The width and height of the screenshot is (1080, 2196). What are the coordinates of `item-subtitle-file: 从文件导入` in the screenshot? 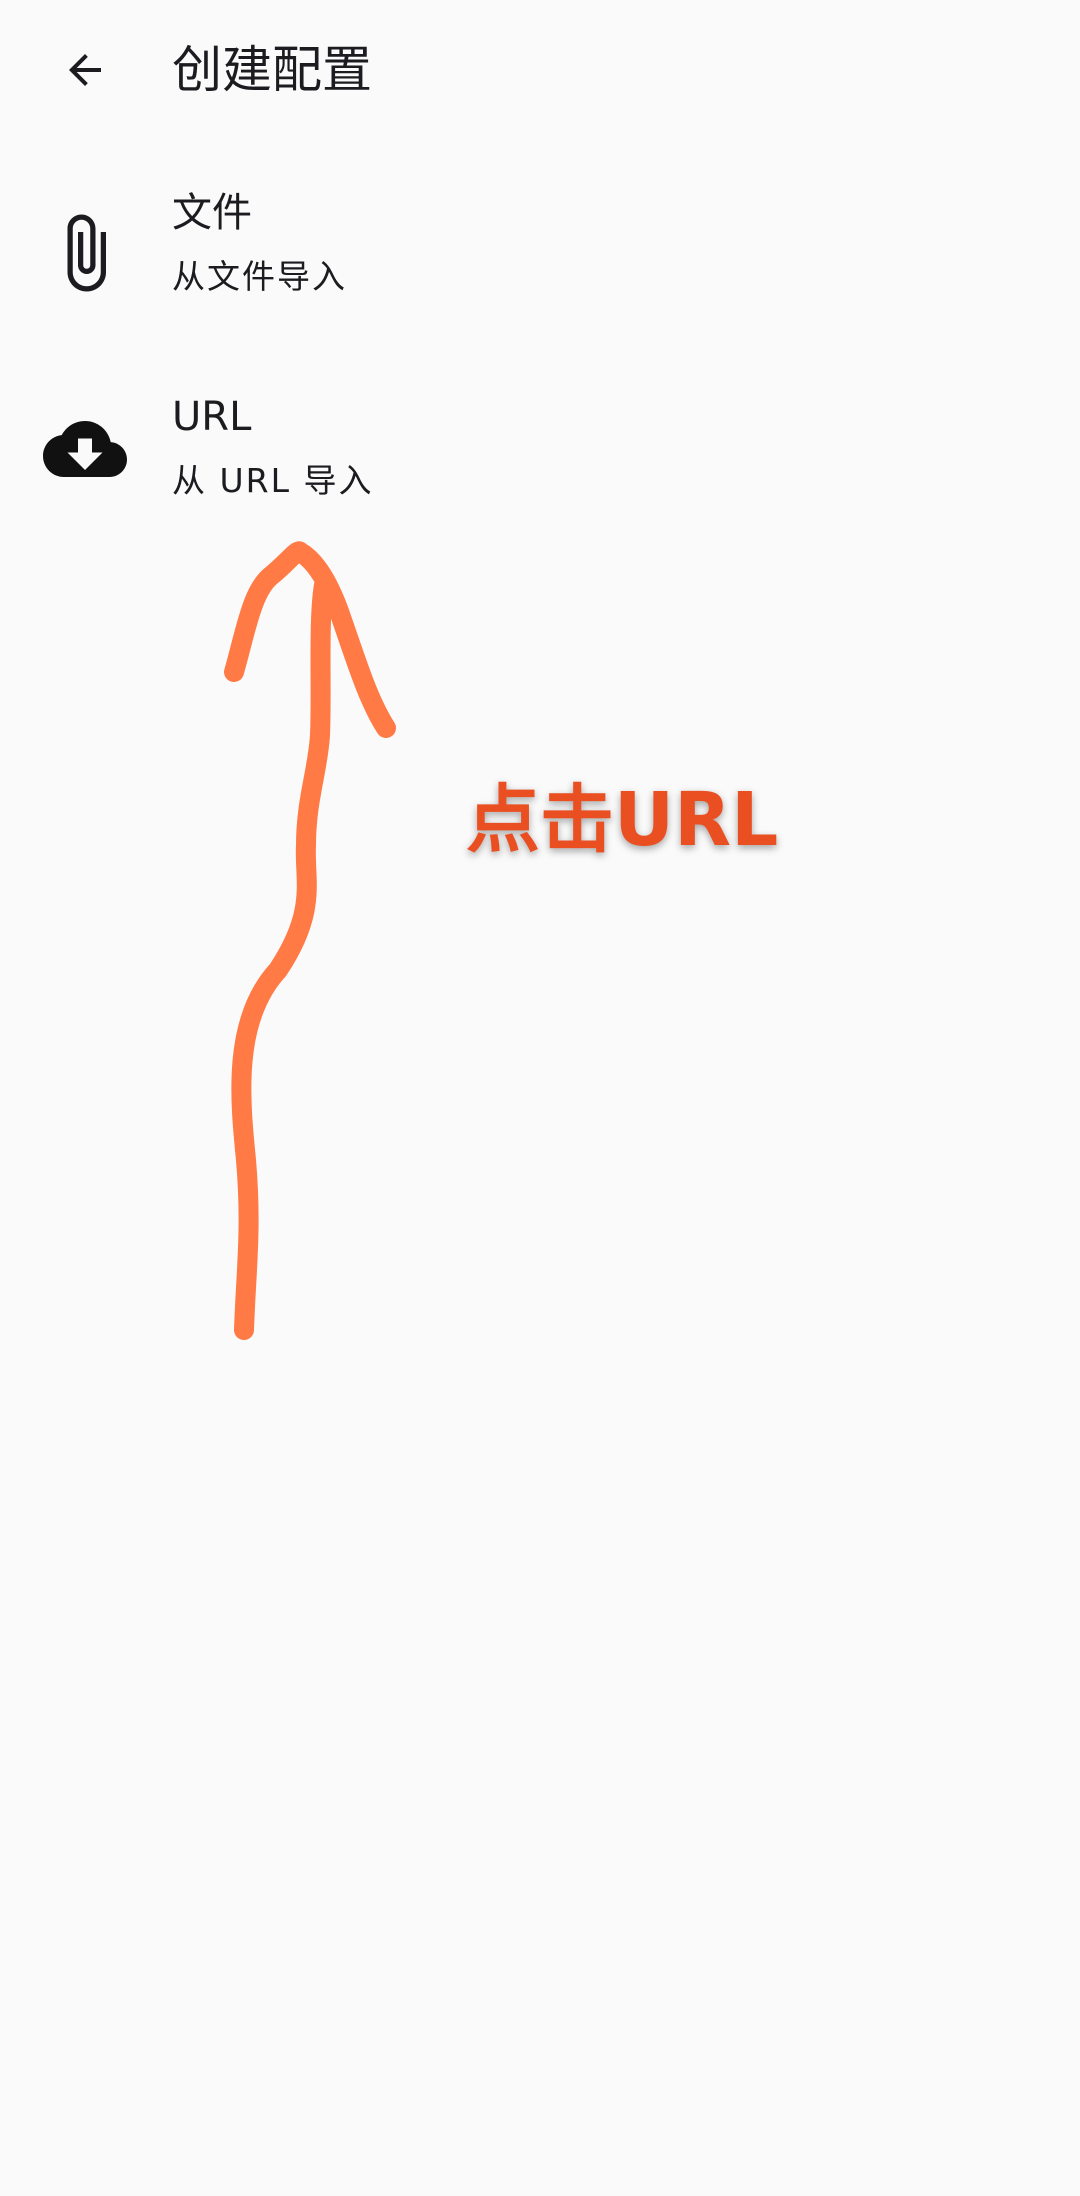 It's located at (259, 276).